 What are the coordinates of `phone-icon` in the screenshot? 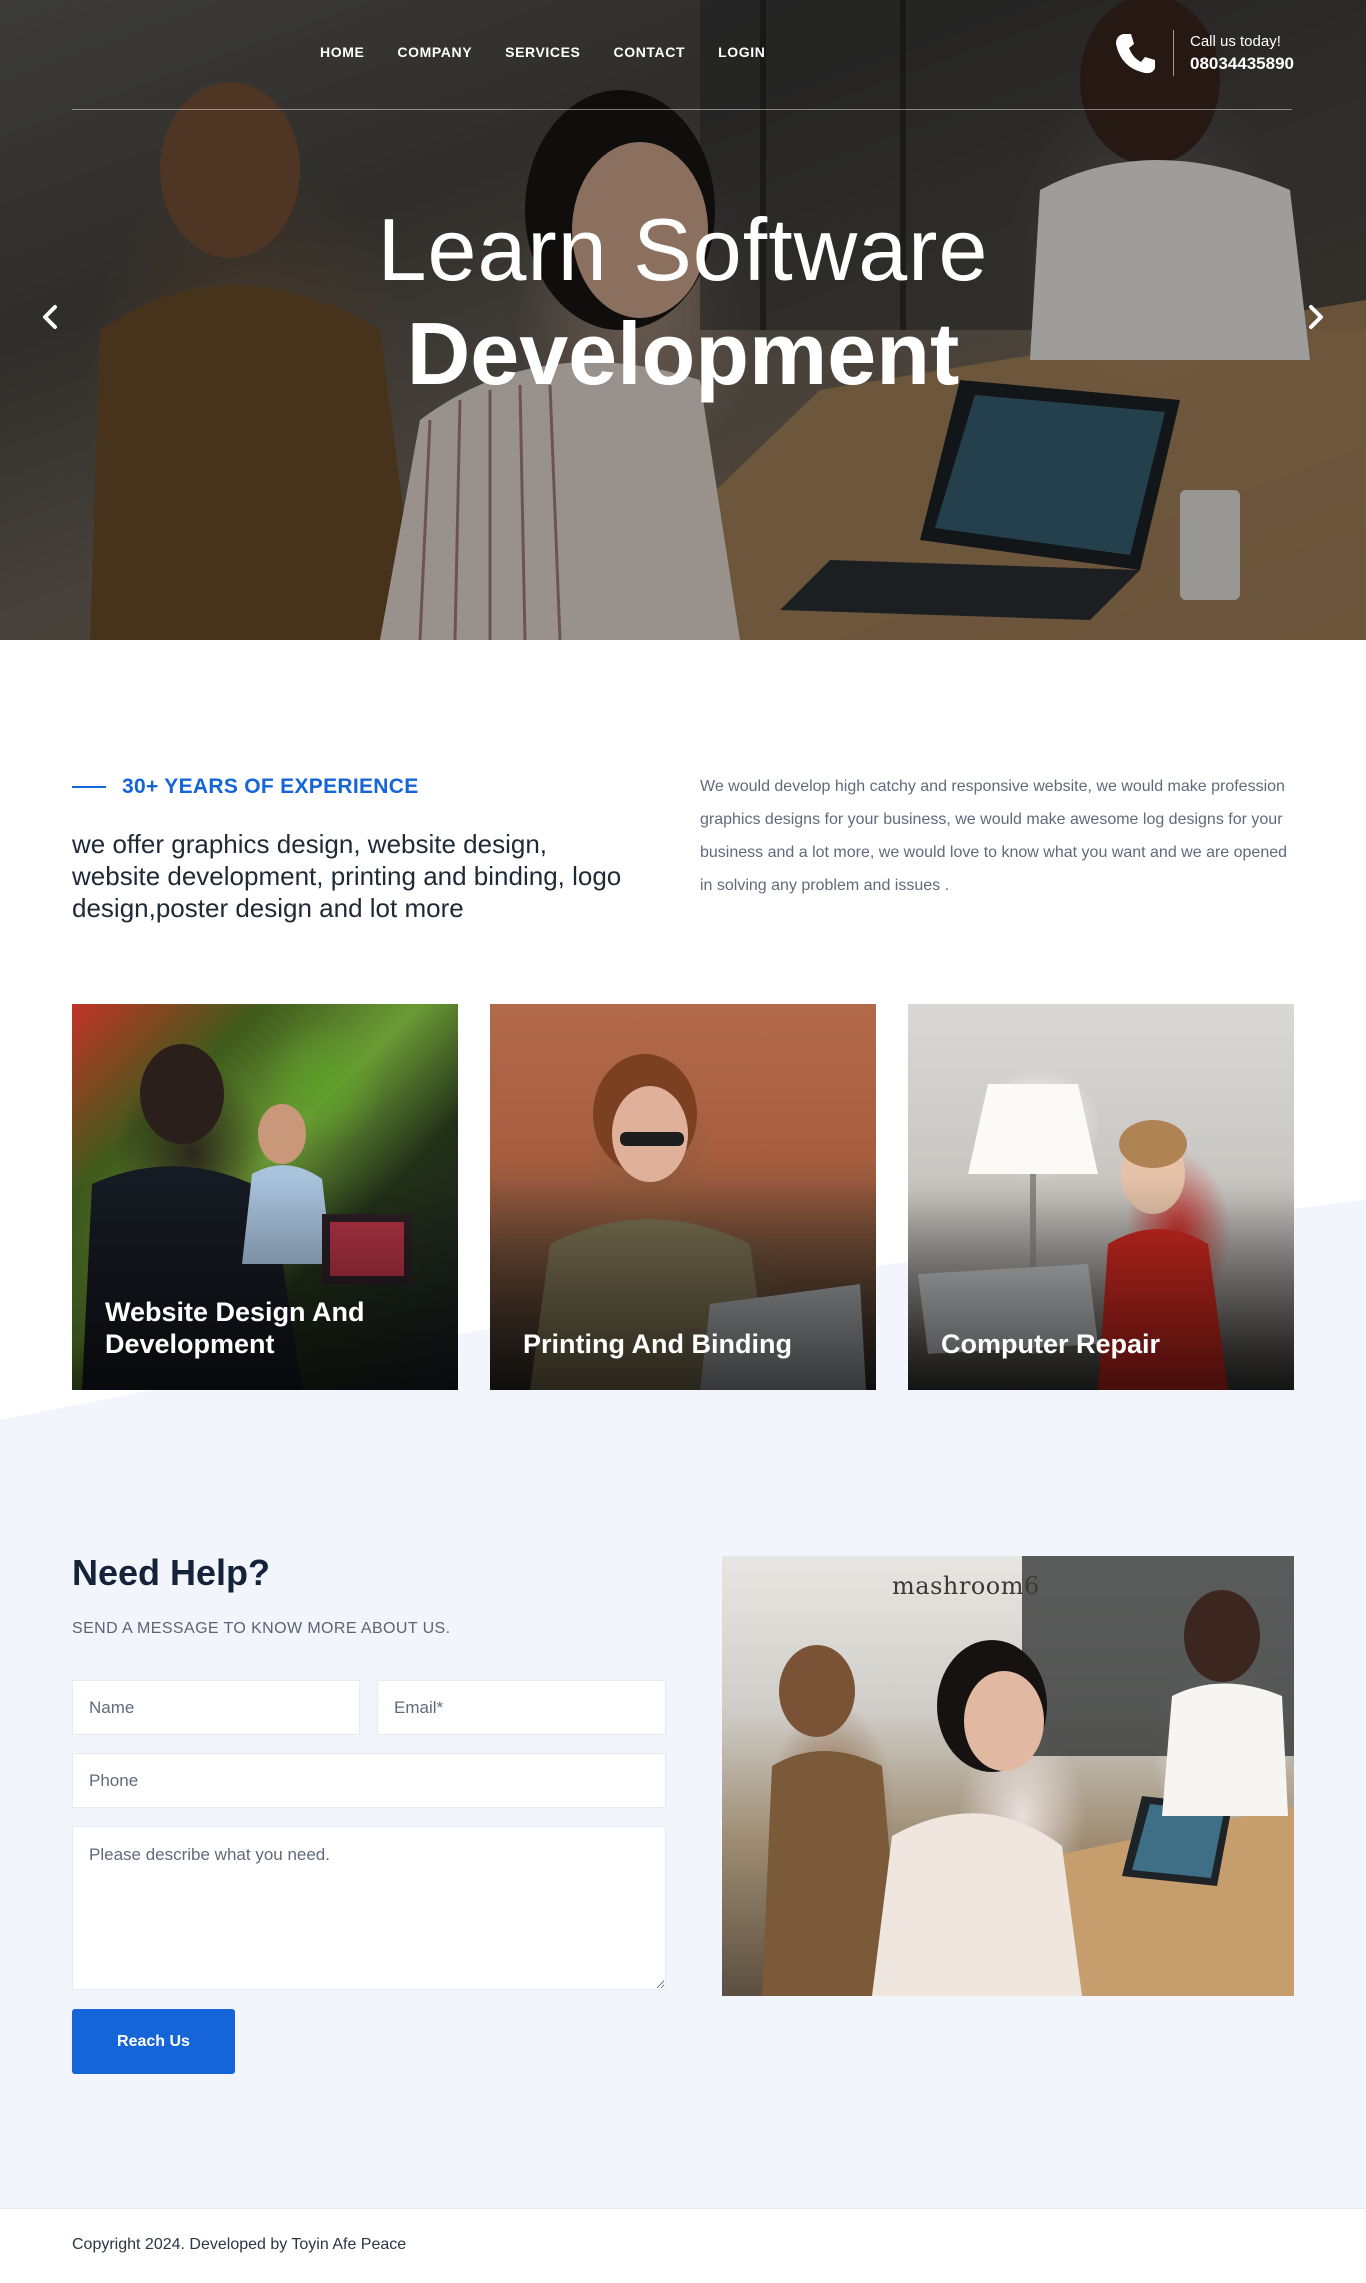 It's located at (1135, 54).